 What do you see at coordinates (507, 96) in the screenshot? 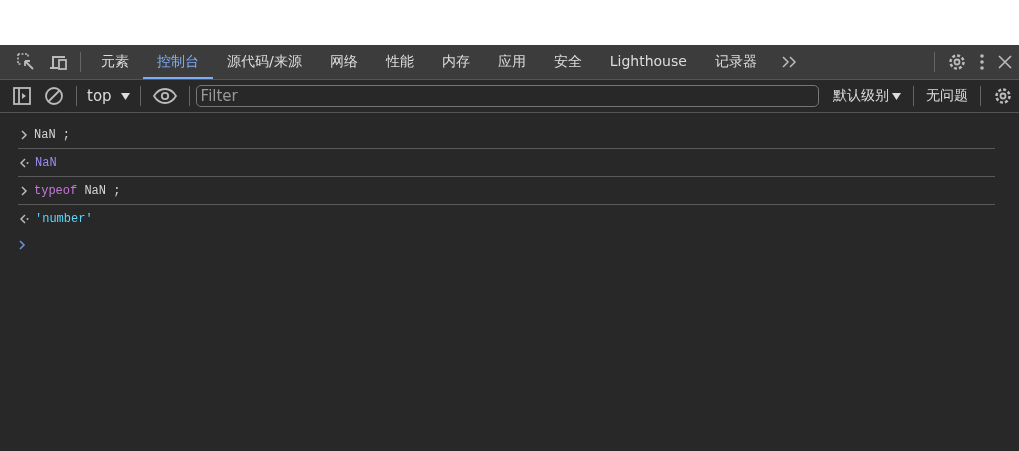
I see `filter-field: Filter` at bounding box center [507, 96].